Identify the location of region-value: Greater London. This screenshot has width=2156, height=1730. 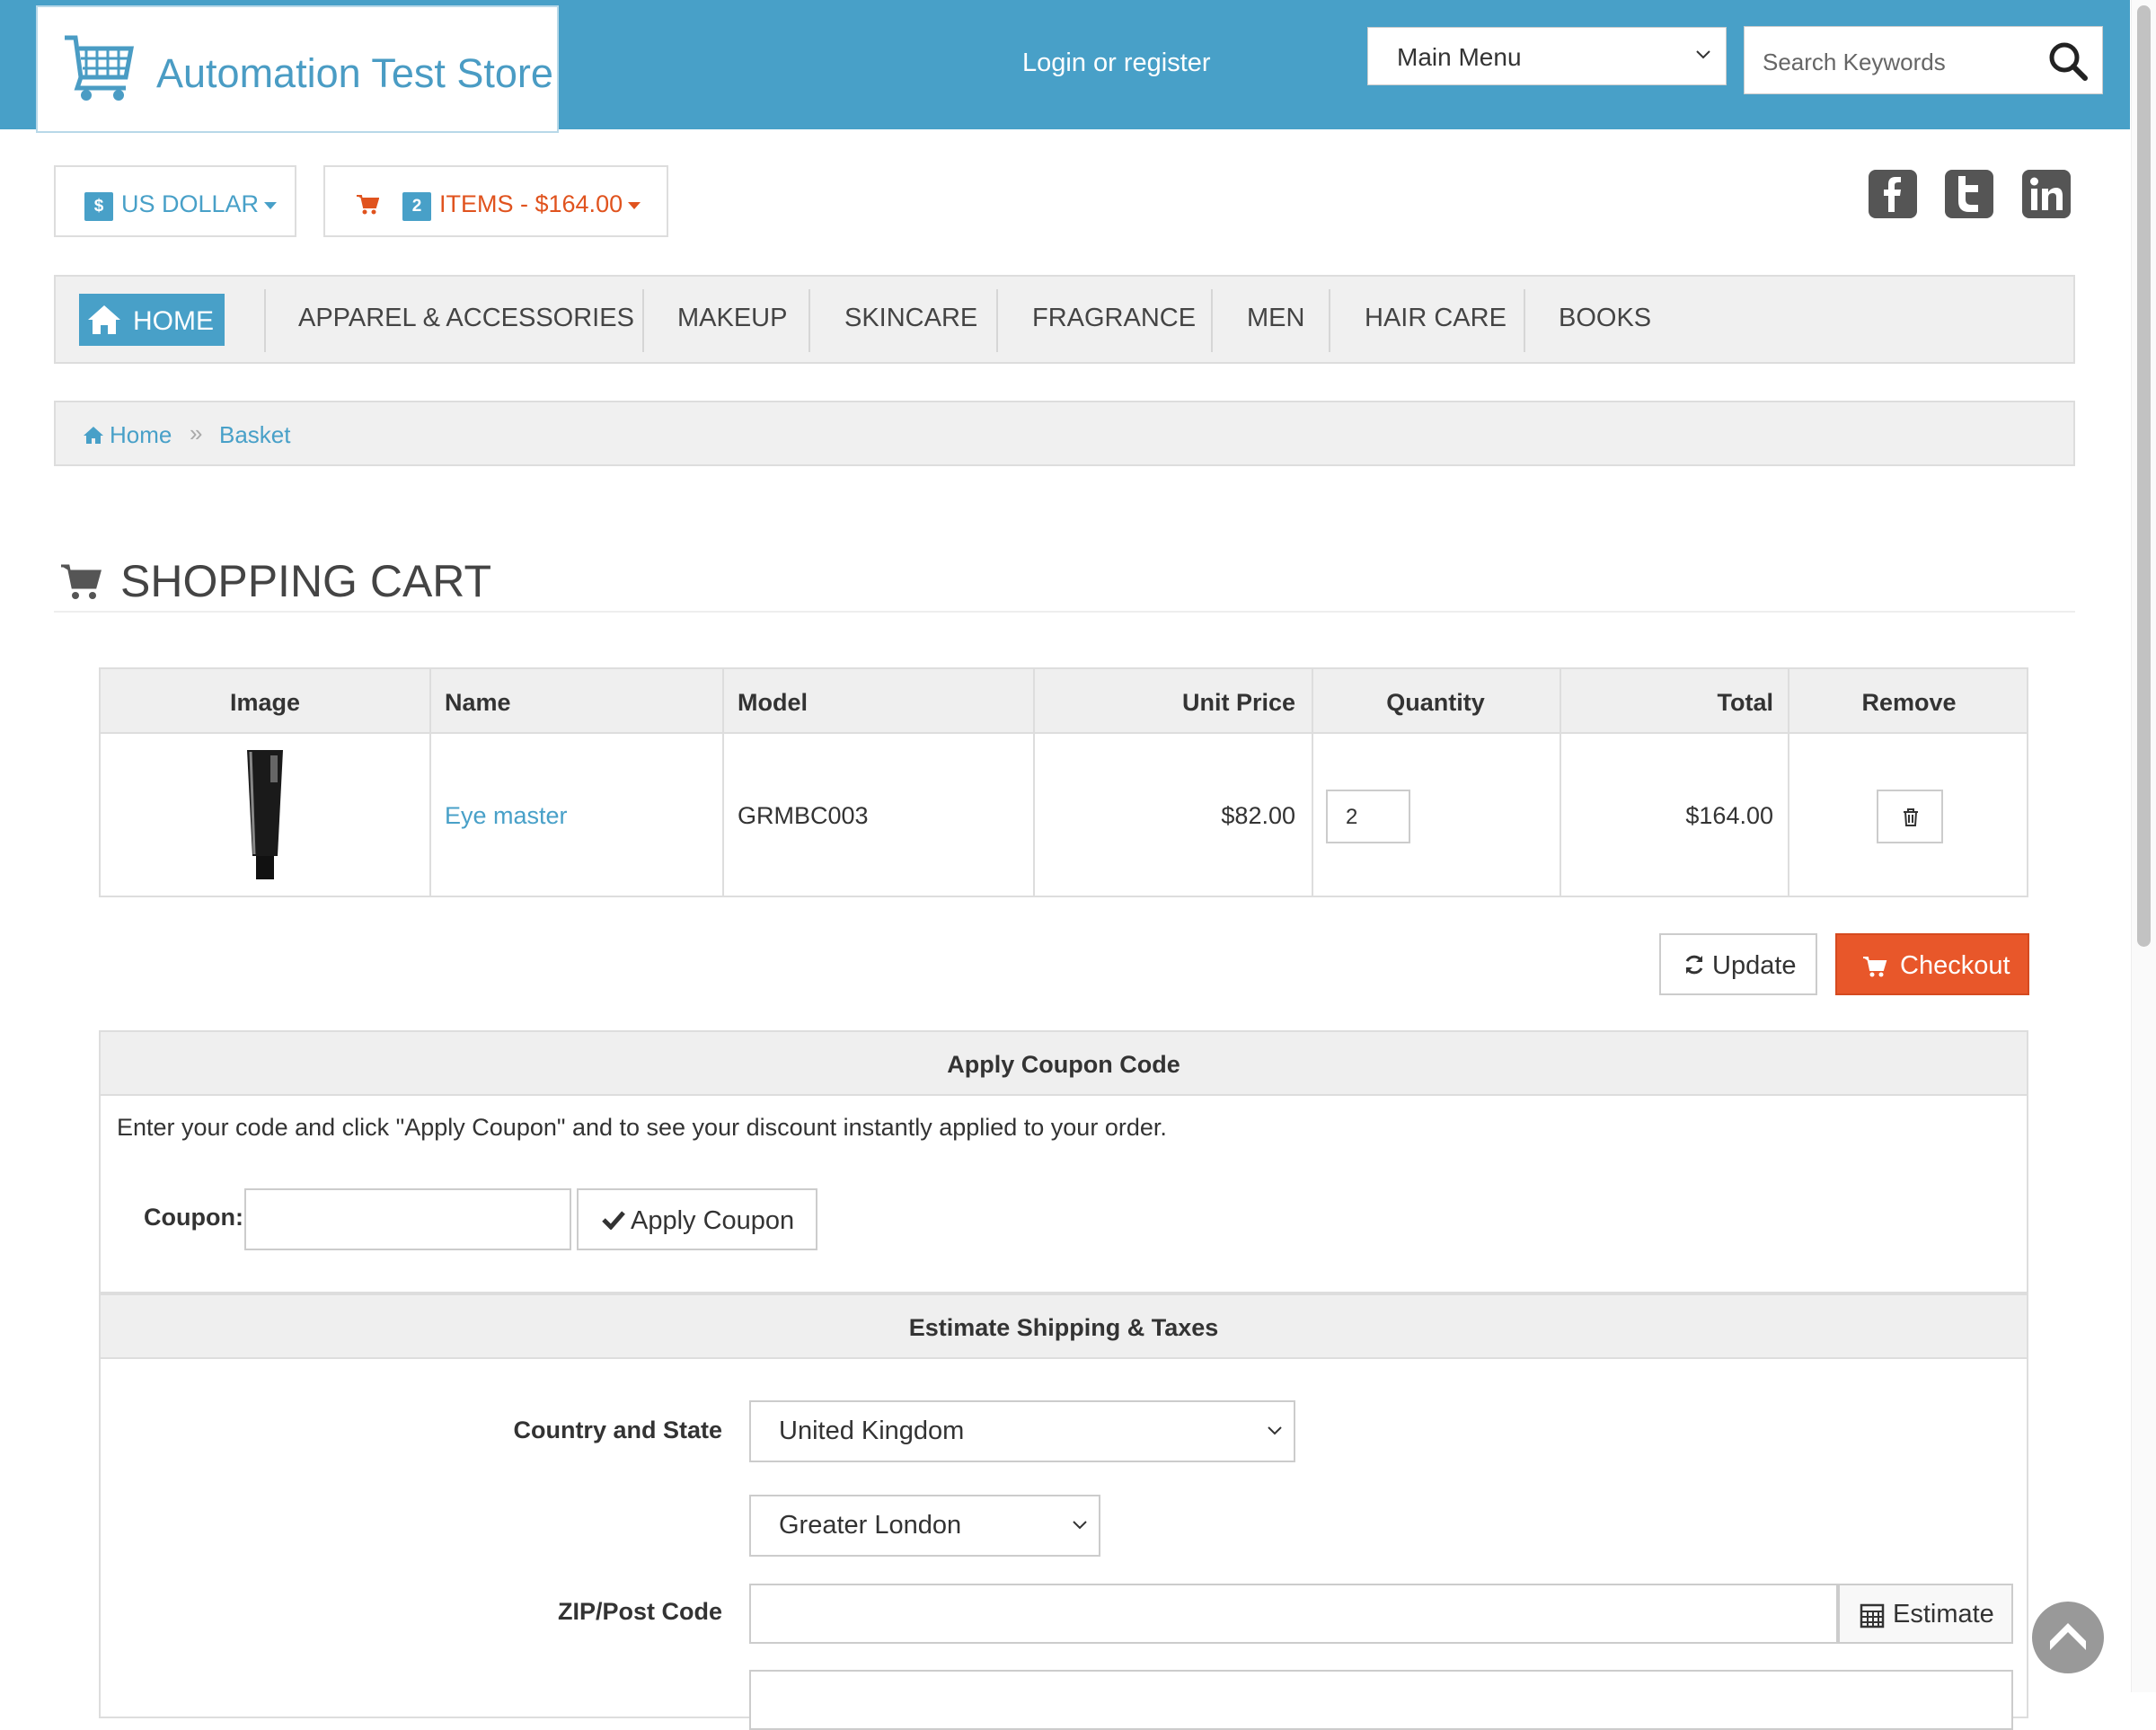
(871, 1525).